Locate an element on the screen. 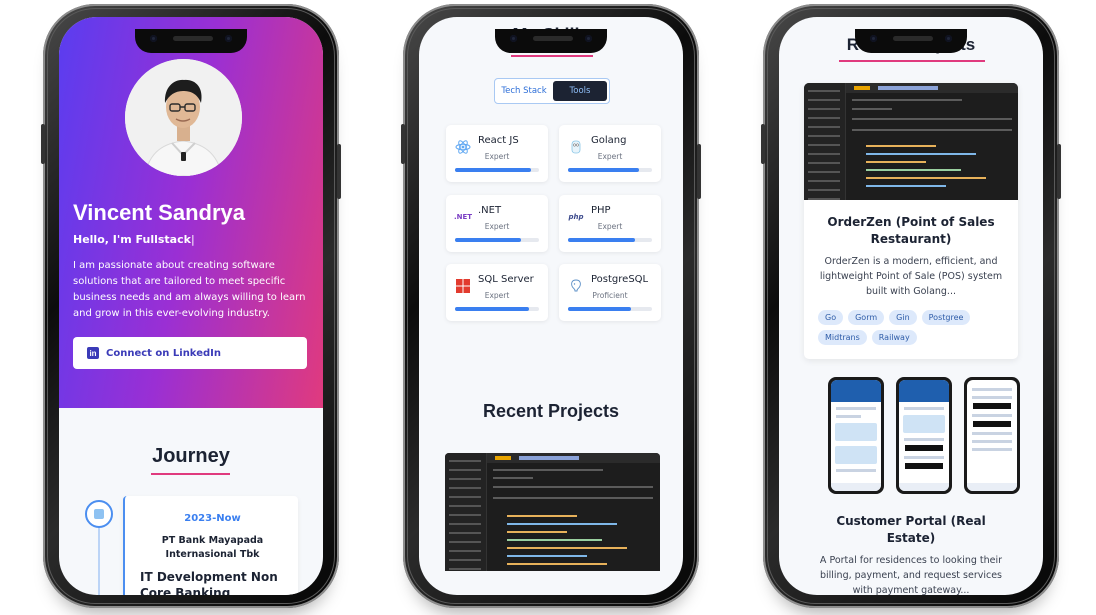  avatar is located at coordinates (183, 117).